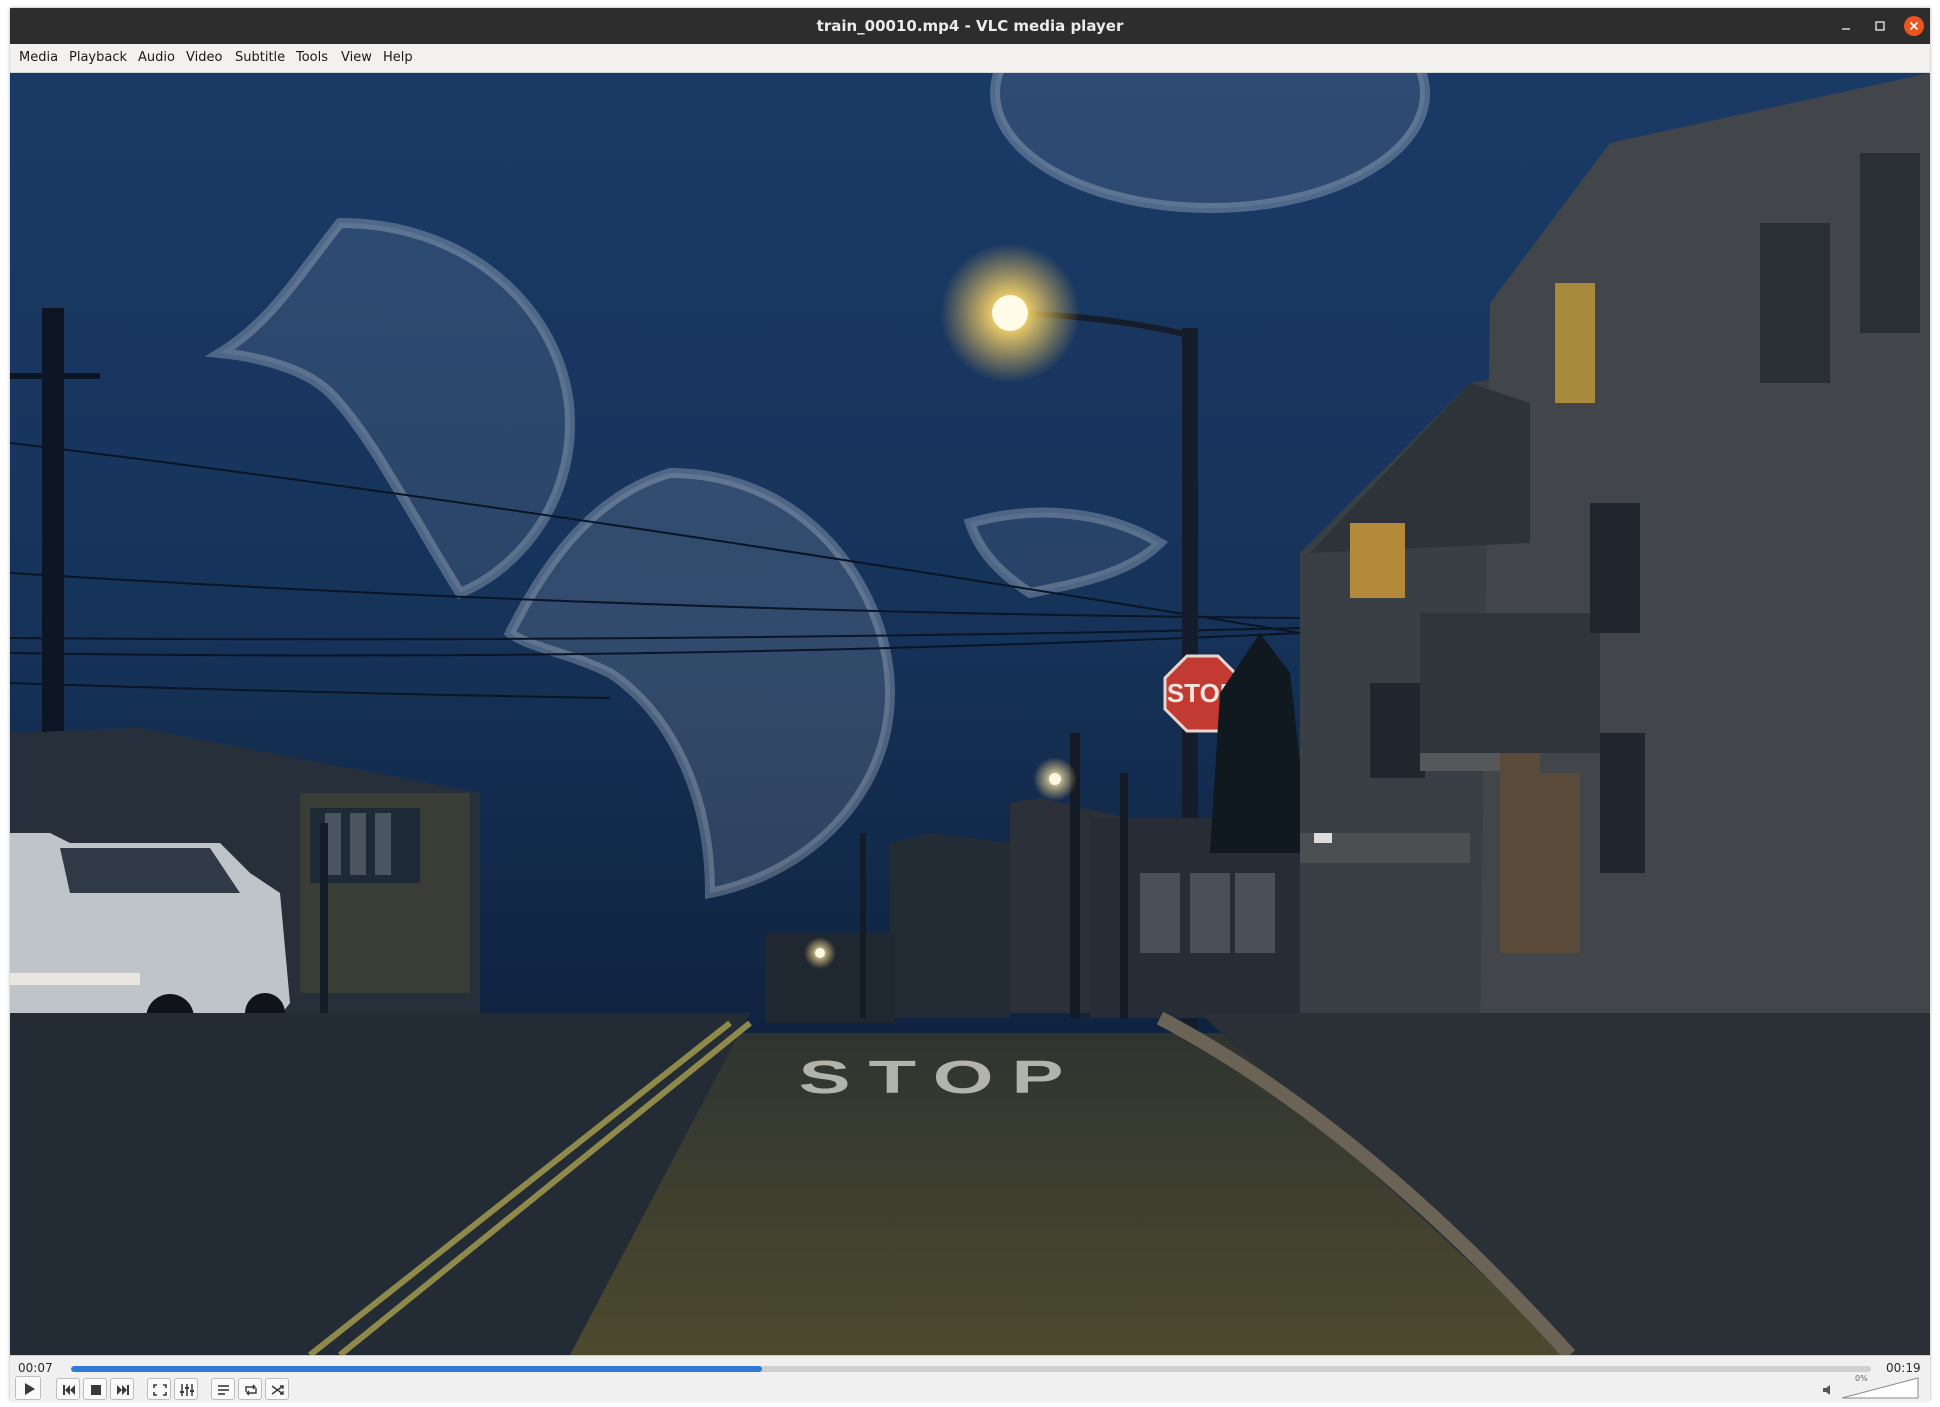  I want to click on elapsed-time: 00:07, so click(35, 1368).